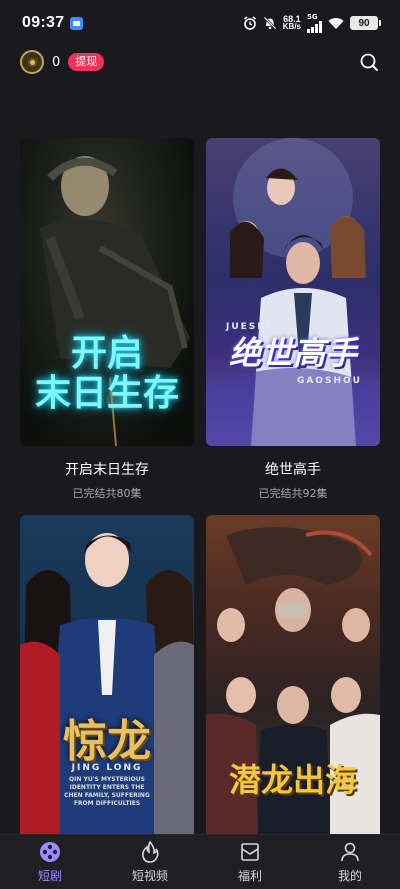 This screenshot has height=889, width=400. I want to click on film-reel-icon, so click(50, 852).